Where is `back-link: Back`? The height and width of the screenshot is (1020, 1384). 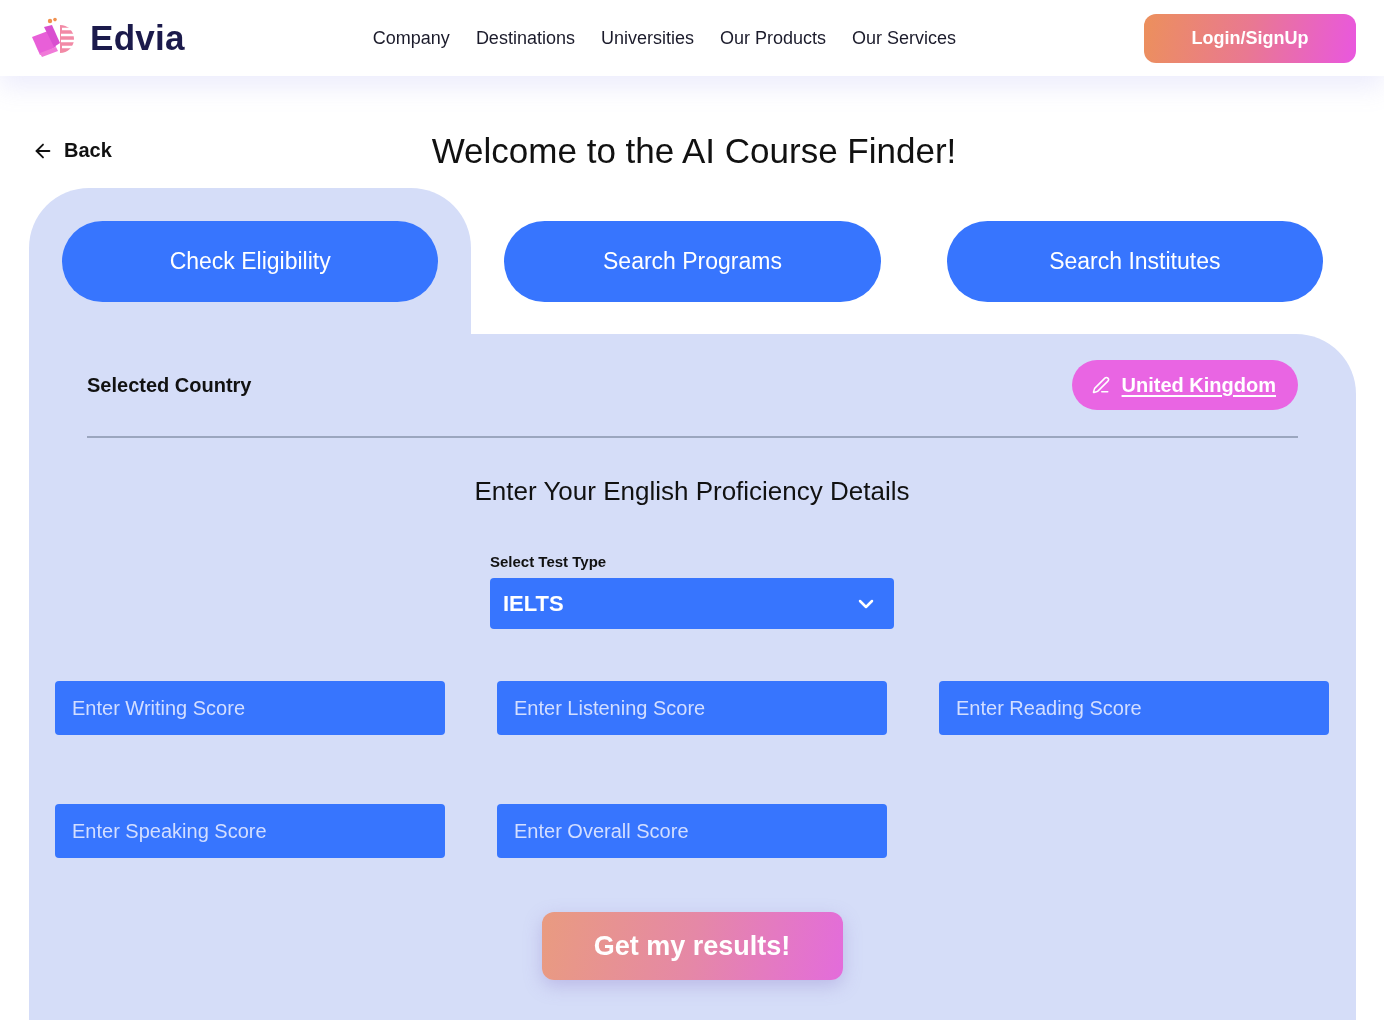
back-link: Back is located at coordinates (72, 150).